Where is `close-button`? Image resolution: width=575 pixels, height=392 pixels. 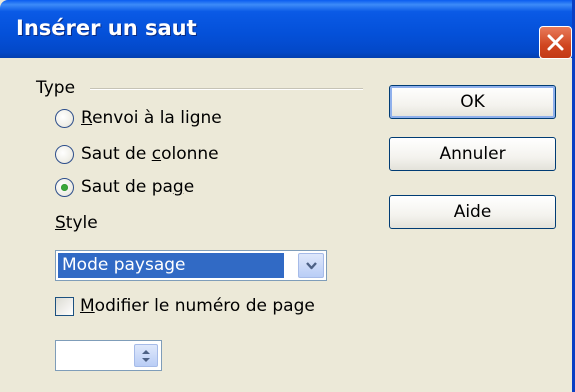
close-button is located at coordinates (555, 42).